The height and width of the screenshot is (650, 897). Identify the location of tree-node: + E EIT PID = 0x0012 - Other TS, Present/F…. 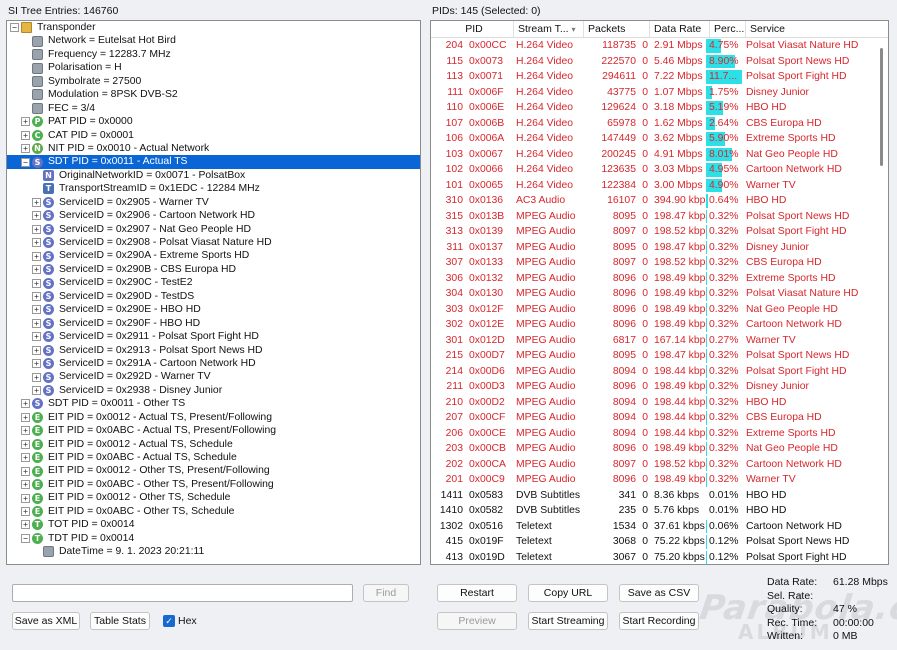
(213, 470).